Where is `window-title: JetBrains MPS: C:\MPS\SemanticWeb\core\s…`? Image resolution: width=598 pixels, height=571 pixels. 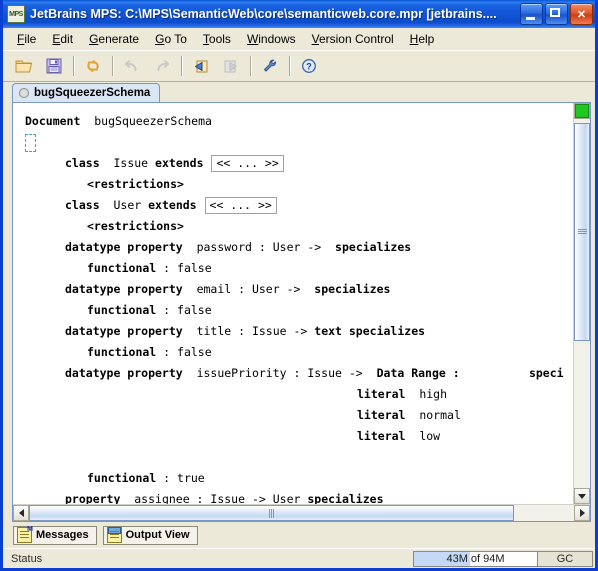
window-title: JetBrains MPS: C:\MPS\SemanticWeb\core\s… is located at coordinates (263, 14).